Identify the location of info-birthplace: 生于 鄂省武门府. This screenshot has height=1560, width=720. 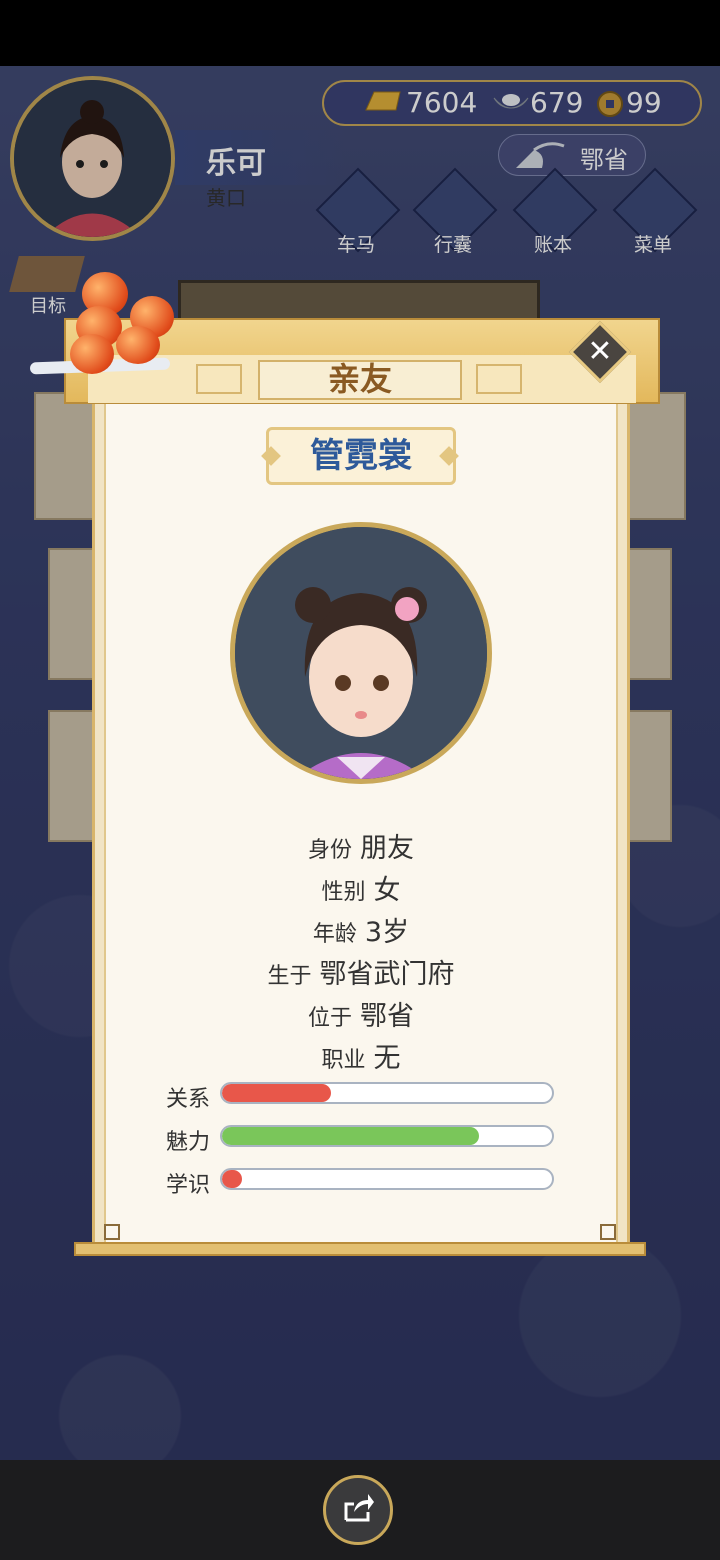
(361, 971).